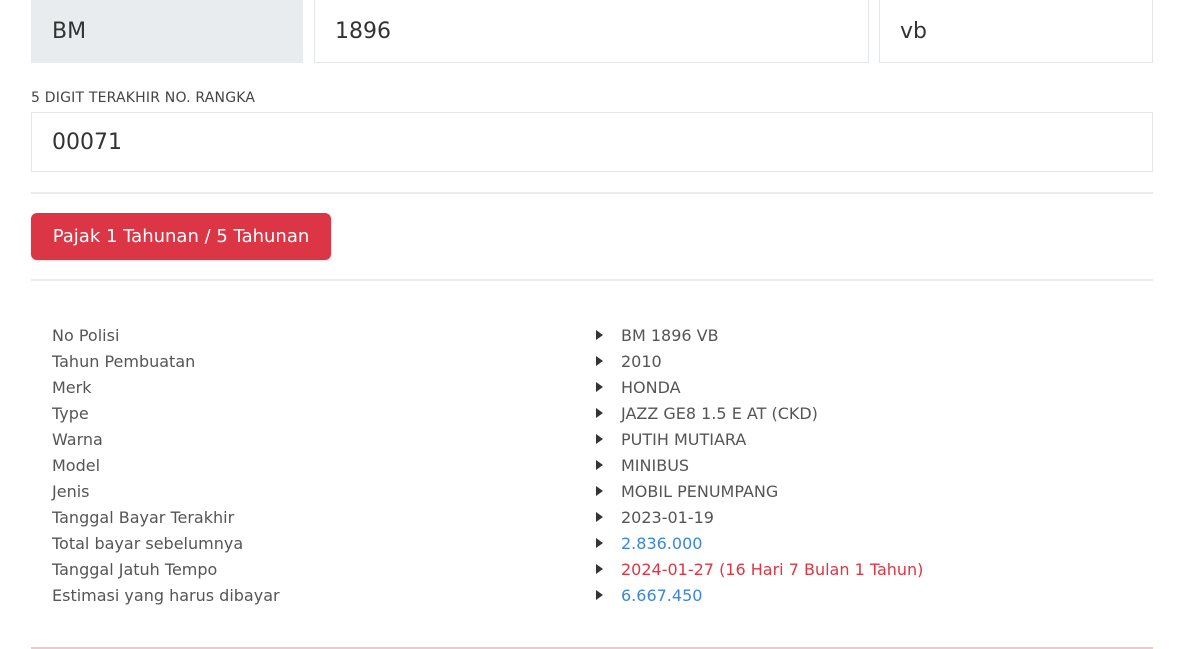 Image resolution: width=1200 pixels, height=649 pixels. What do you see at coordinates (135, 569) in the screenshot?
I see `info-label: Tanggal Jatuh Tempo` at bounding box center [135, 569].